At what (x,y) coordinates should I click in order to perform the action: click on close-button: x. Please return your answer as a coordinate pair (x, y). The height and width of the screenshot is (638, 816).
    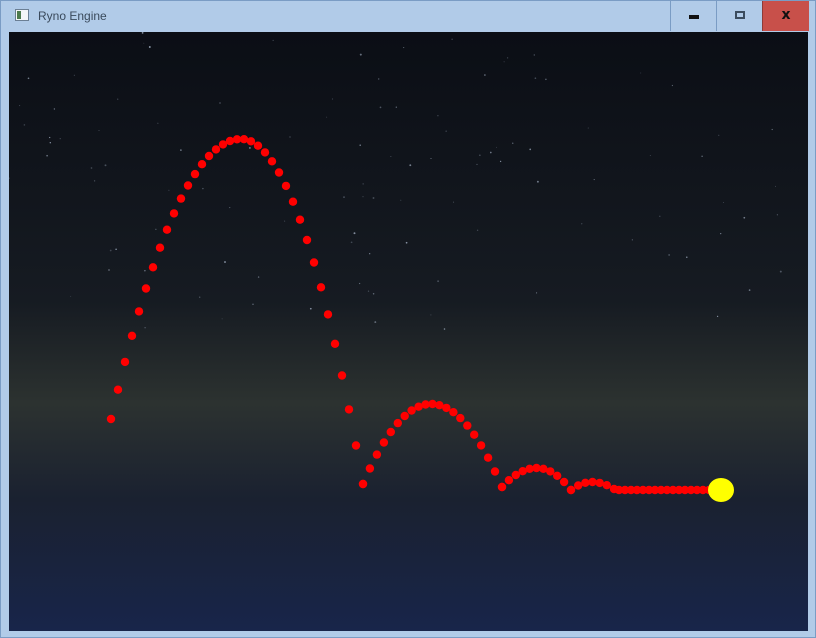
    Looking at the image, I should click on (785, 16).